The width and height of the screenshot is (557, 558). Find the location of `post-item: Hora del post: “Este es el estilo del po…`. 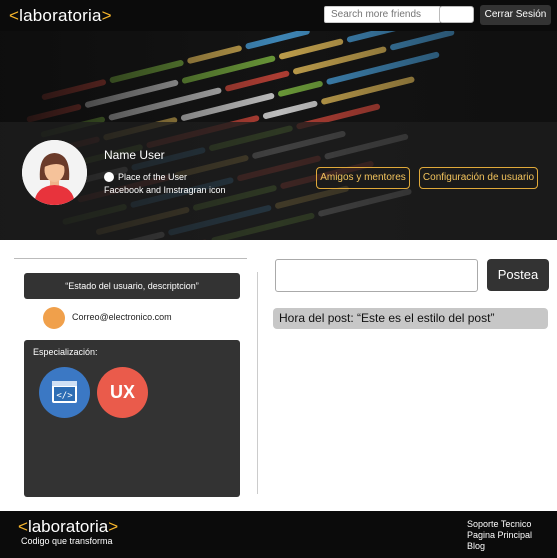

post-item: Hora del post: “Este es el estilo del po… is located at coordinates (410, 318).